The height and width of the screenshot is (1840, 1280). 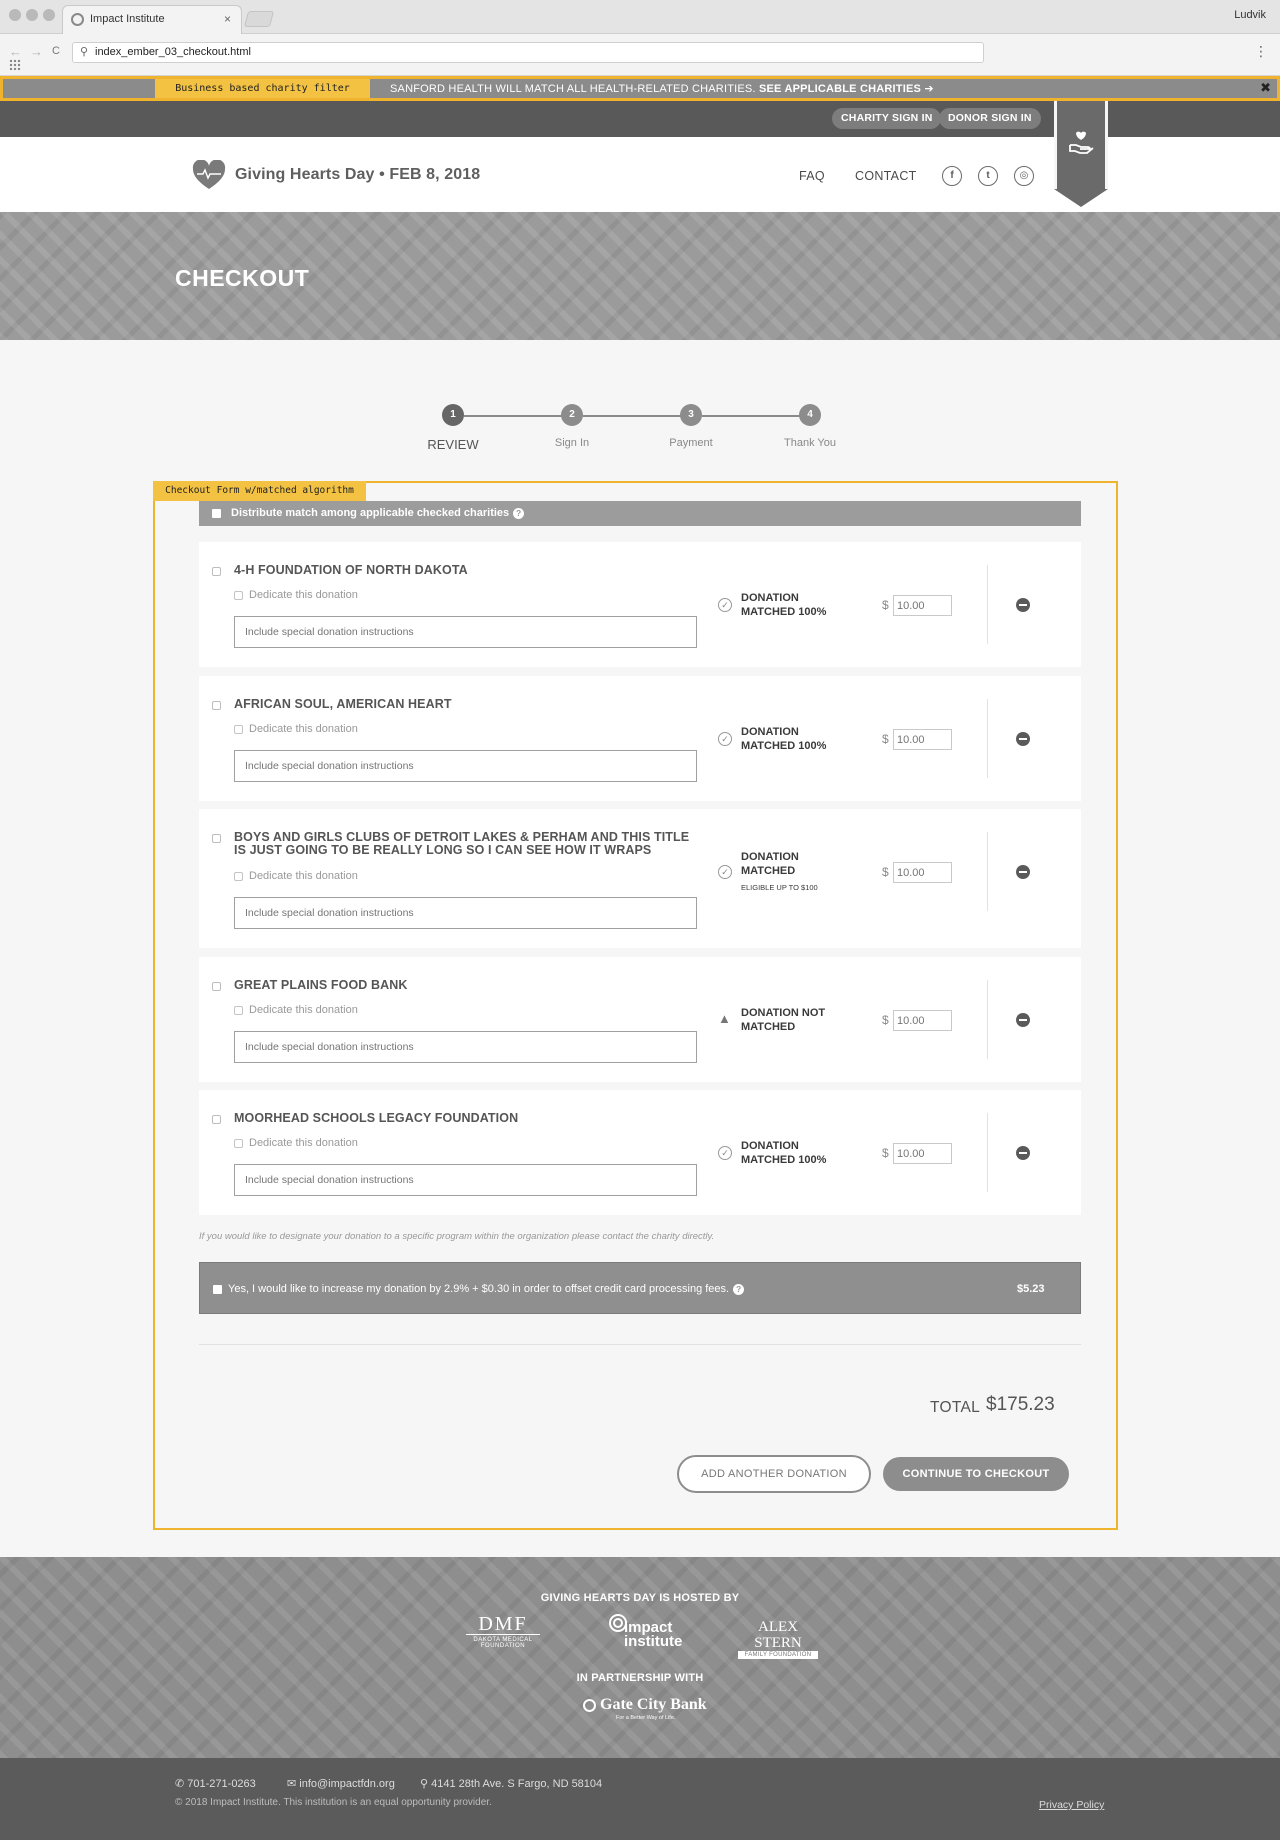 What do you see at coordinates (49, 15) in the screenshot?
I see `window-zoom-control` at bounding box center [49, 15].